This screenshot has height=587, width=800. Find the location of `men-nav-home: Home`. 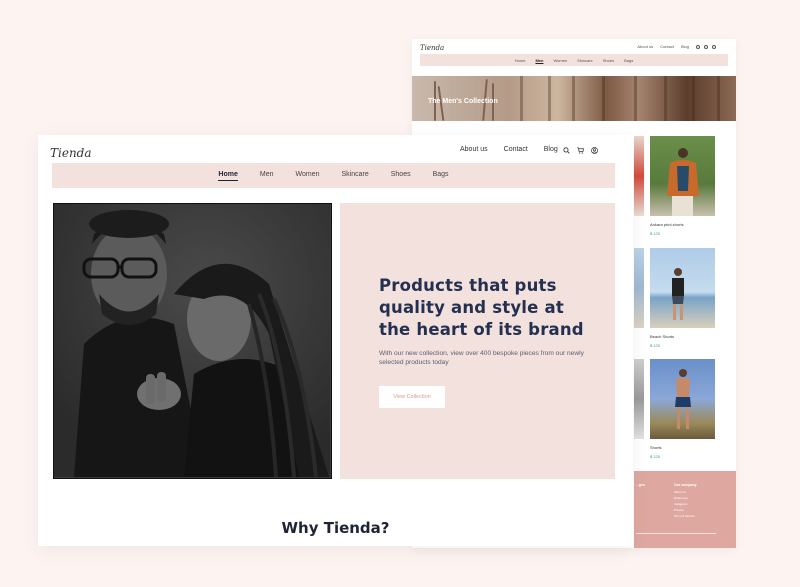

men-nav-home: Home is located at coordinates (520, 60).